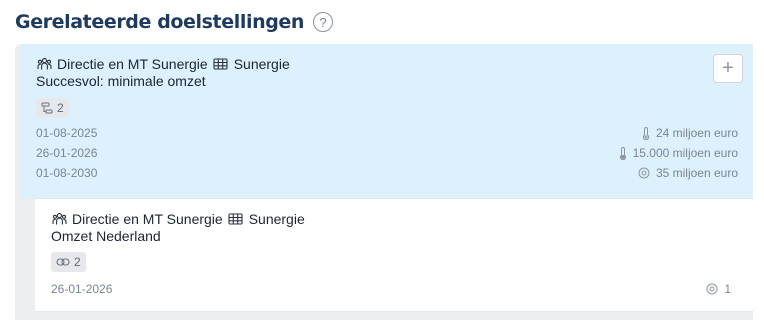 This screenshot has width=764, height=320. What do you see at coordinates (60, 108) in the screenshot?
I see `relation-count: 2` at bounding box center [60, 108].